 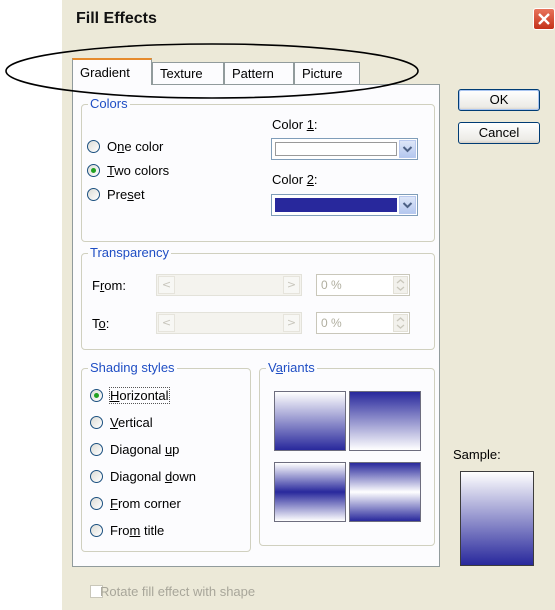 What do you see at coordinates (129, 252) in the screenshot?
I see `transparency-group-label: Transparency` at bounding box center [129, 252].